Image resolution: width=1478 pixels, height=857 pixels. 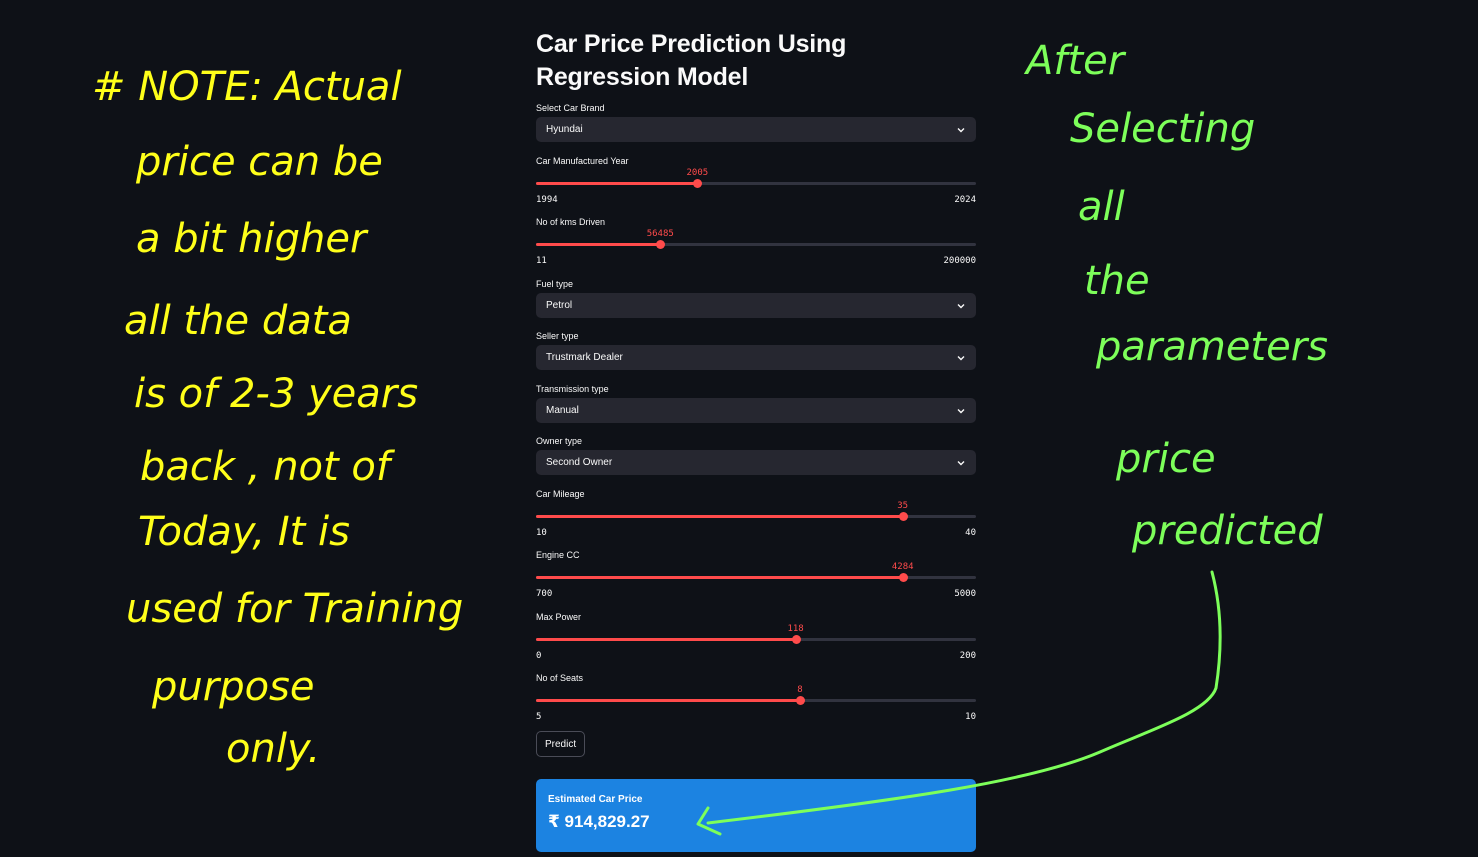 What do you see at coordinates (582, 161) in the screenshot?
I see `year-label: Car Manufactured Year` at bounding box center [582, 161].